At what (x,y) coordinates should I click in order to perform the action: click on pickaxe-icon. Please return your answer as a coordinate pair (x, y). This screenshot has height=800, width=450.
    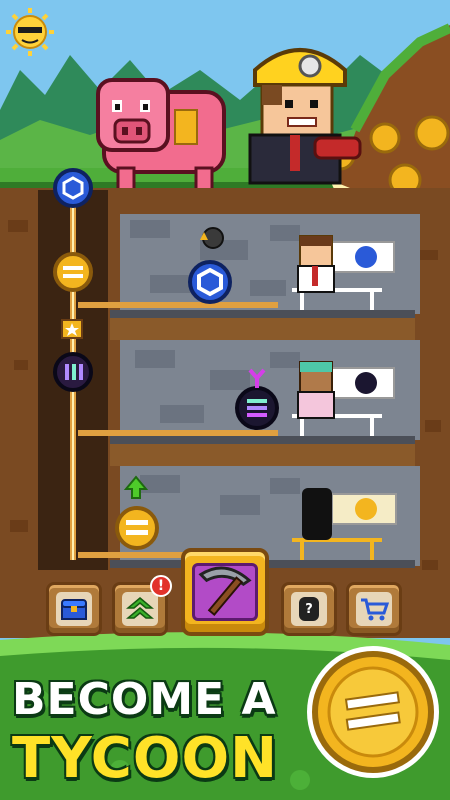
    Looking at the image, I should click on (225, 592).